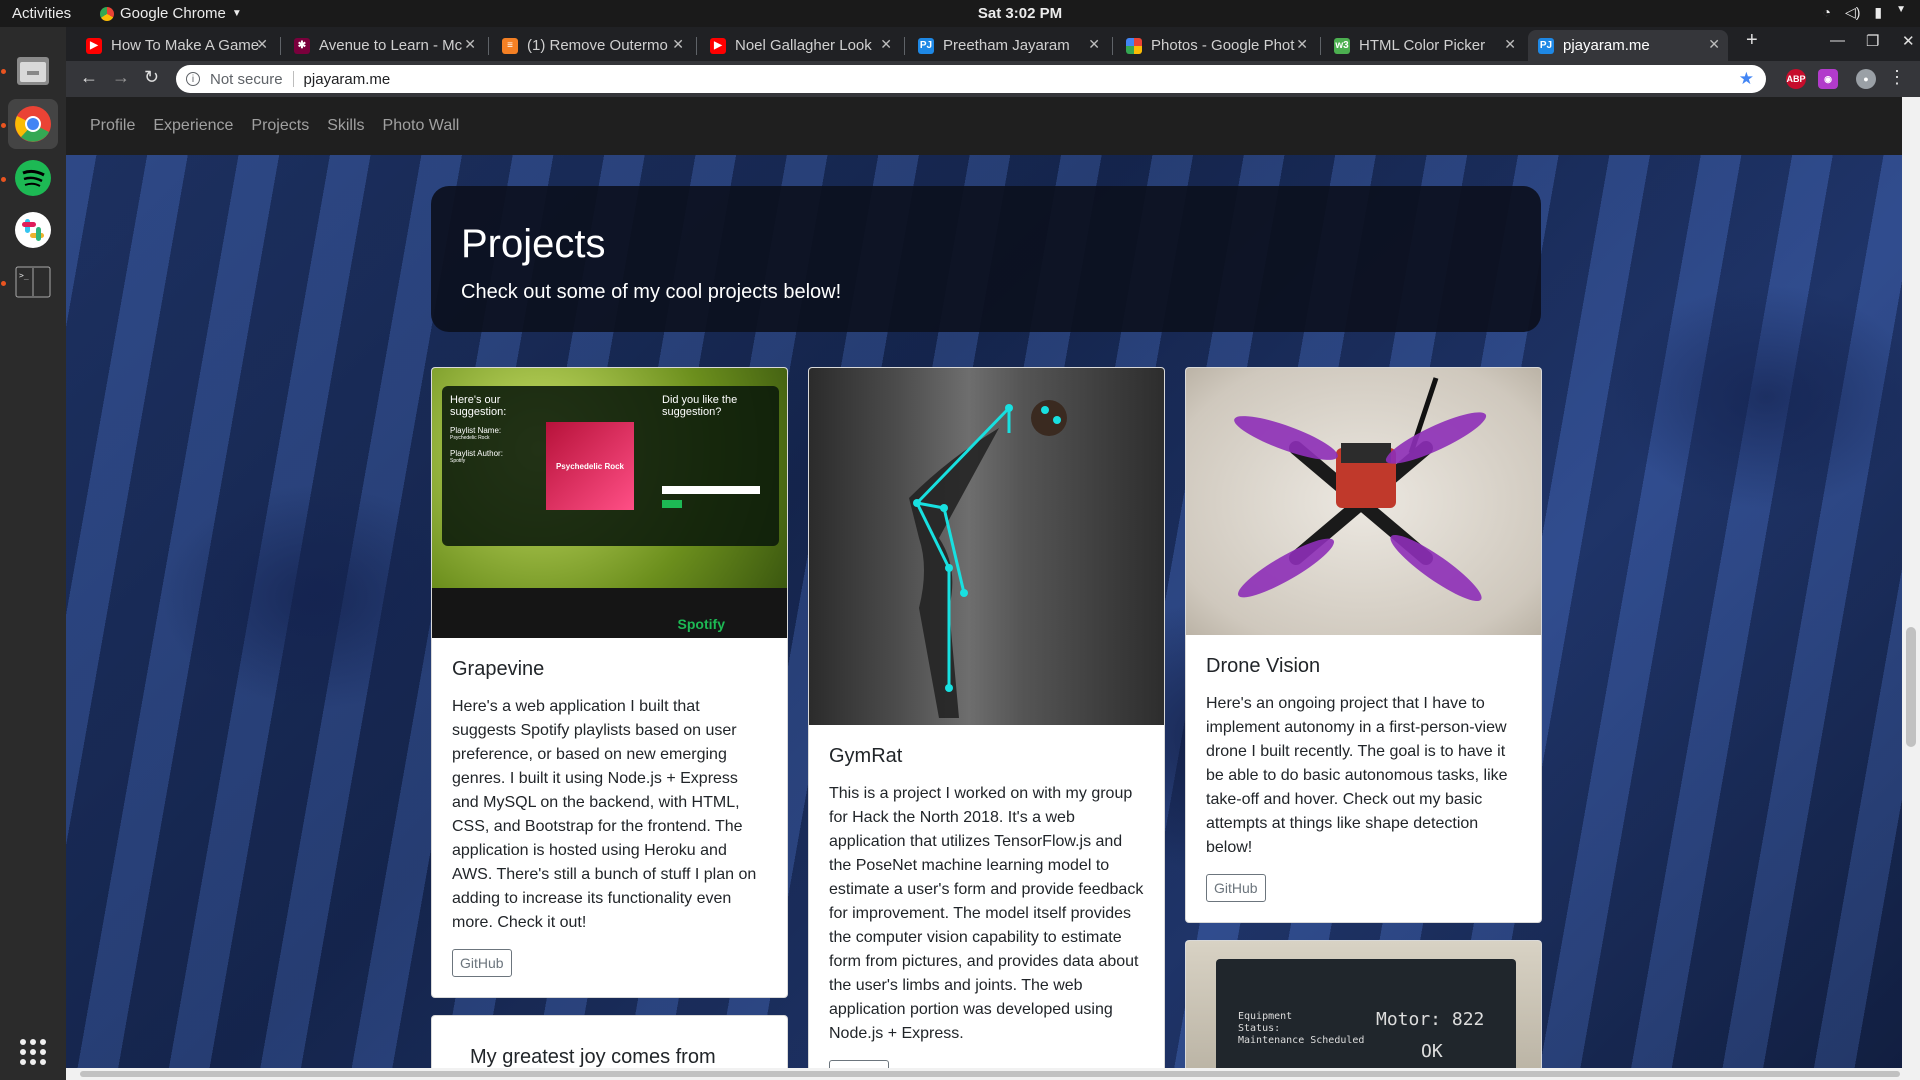 The height and width of the screenshot is (1080, 1920). What do you see at coordinates (701, 624) in the screenshot?
I see `spotify-brand: Spotify` at bounding box center [701, 624].